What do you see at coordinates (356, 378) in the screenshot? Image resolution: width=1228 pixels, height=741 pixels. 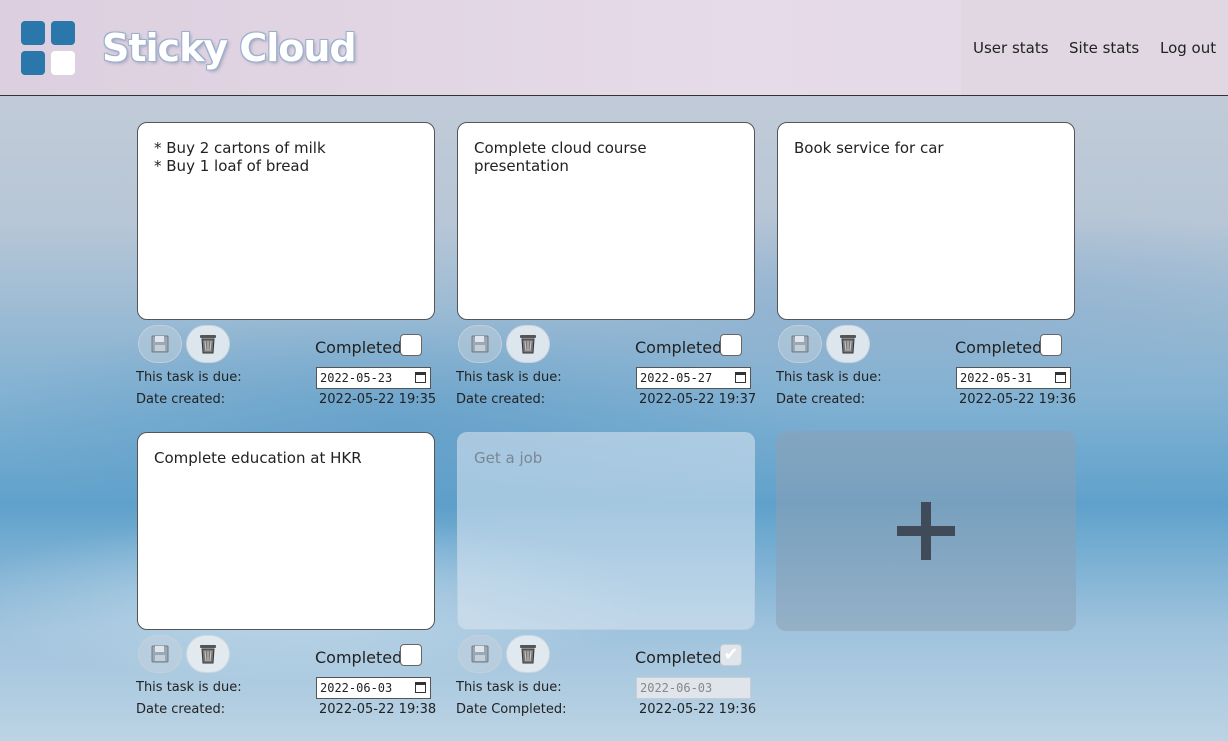 I see `due-date-value: 2022-05-23` at bounding box center [356, 378].